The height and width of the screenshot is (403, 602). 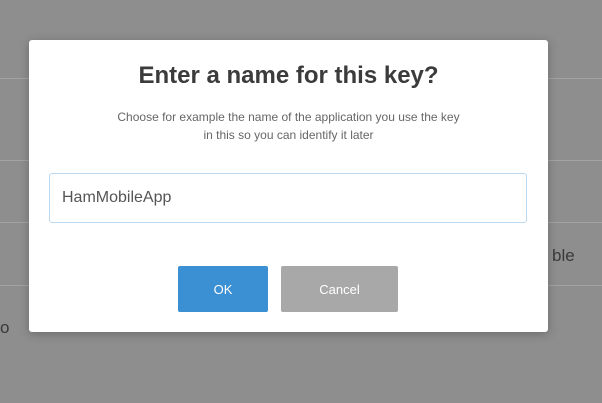 I want to click on background-table-text: ble, so click(x=563, y=255).